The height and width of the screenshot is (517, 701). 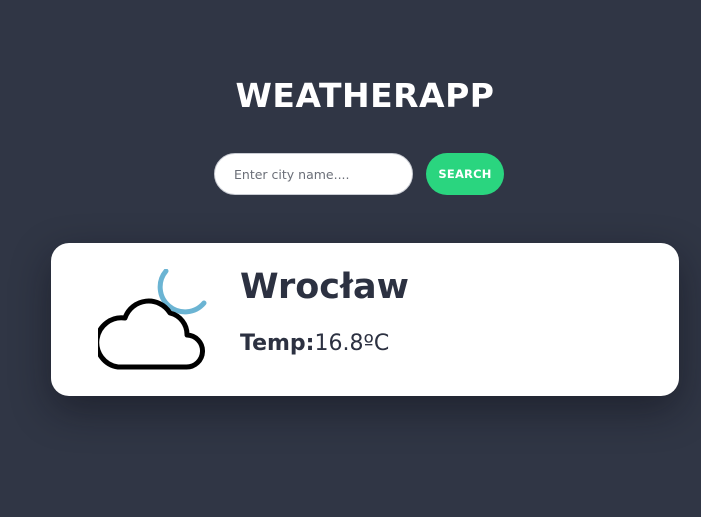 I want to click on temperature-label: Temp:, so click(x=277, y=343).